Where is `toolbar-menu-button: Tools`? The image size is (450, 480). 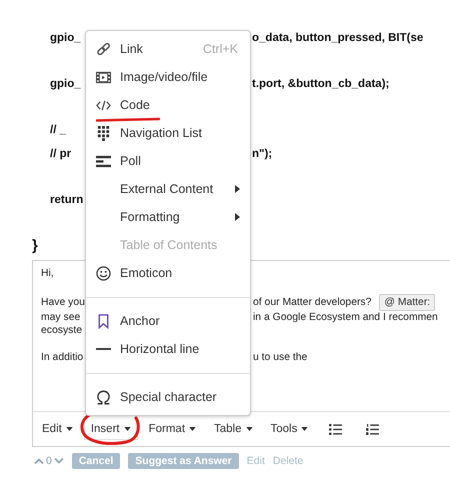
toolbar-menu-button: Tools is located at coordinates (290, 429).